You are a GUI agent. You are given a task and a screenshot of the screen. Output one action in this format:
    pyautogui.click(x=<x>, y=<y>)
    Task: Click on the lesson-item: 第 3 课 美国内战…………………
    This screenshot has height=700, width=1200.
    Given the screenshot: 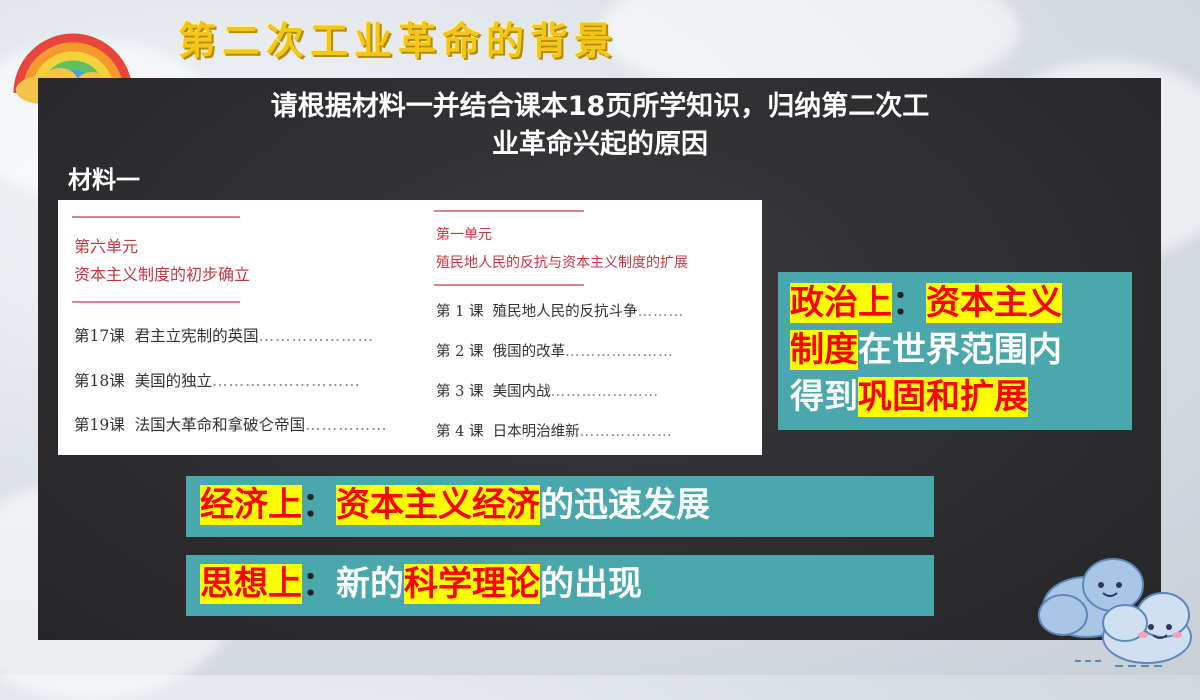 What is the action you would take?
    pyautogui.click(x=548, y=392)
    